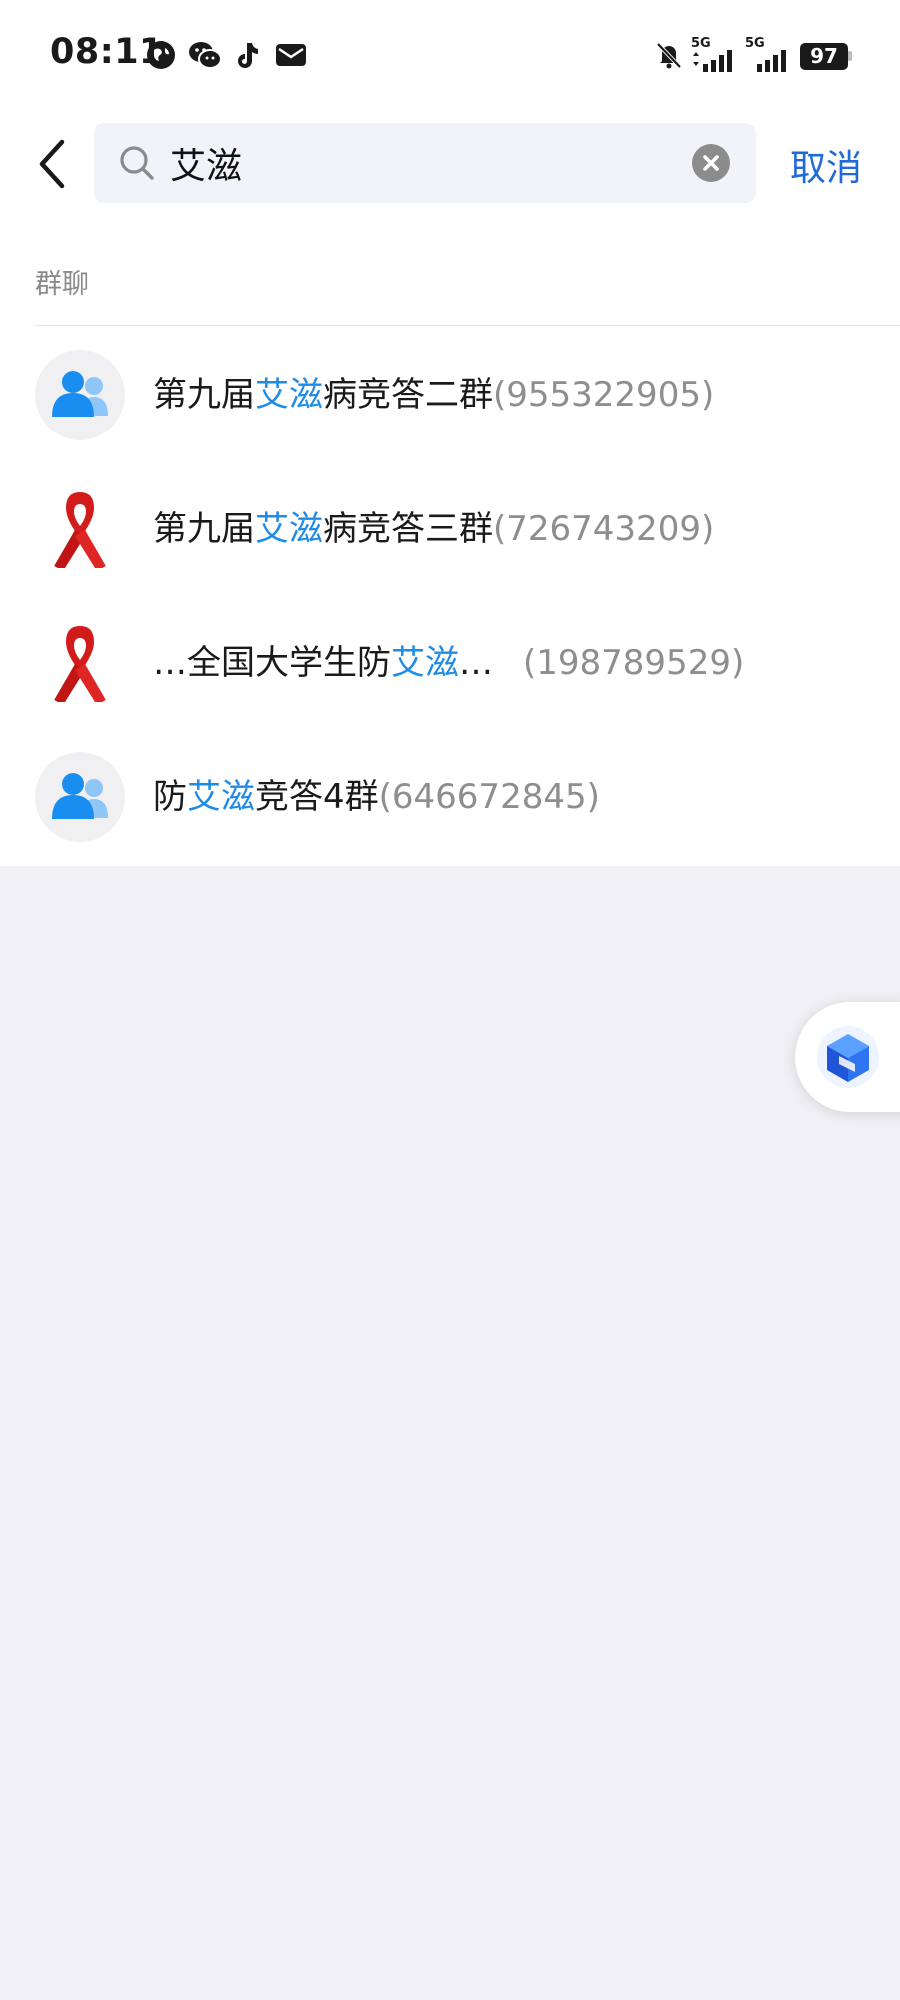 This screenshot has width=900, height=2000. What do you see at coordinates (420, 163) in the screenshot?
I see `search-input` at bounding box center [420, 163].